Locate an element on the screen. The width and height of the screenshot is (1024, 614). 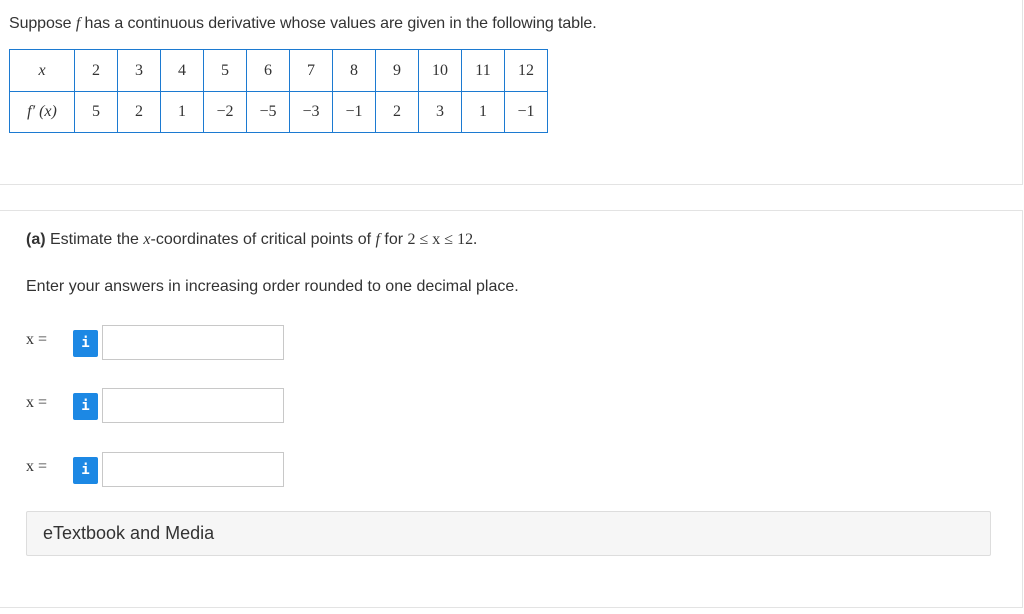
question-text: for is located at coordinates (393, 239).